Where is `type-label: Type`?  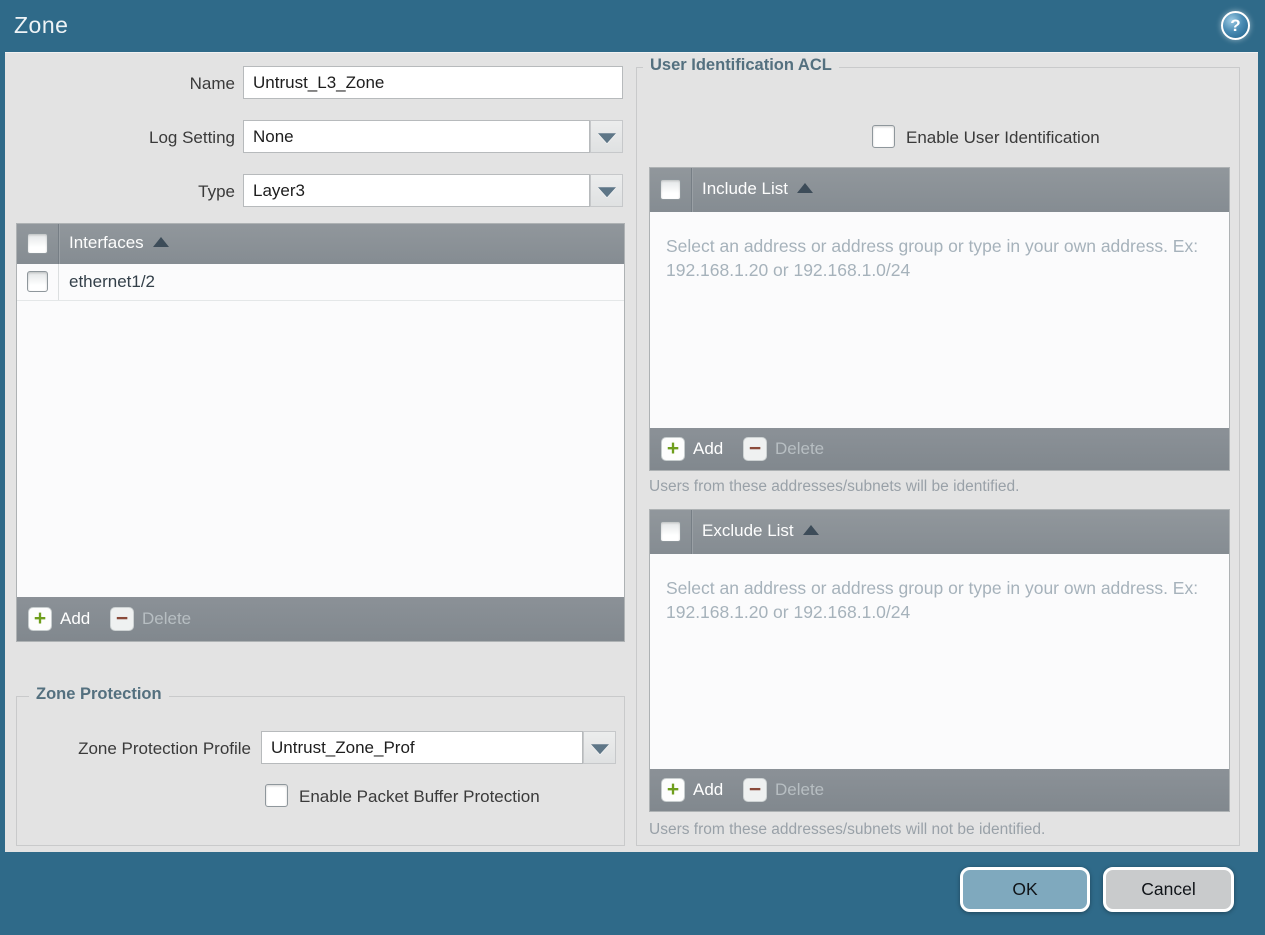 type-label: Type is located at coordinates (216, 191).